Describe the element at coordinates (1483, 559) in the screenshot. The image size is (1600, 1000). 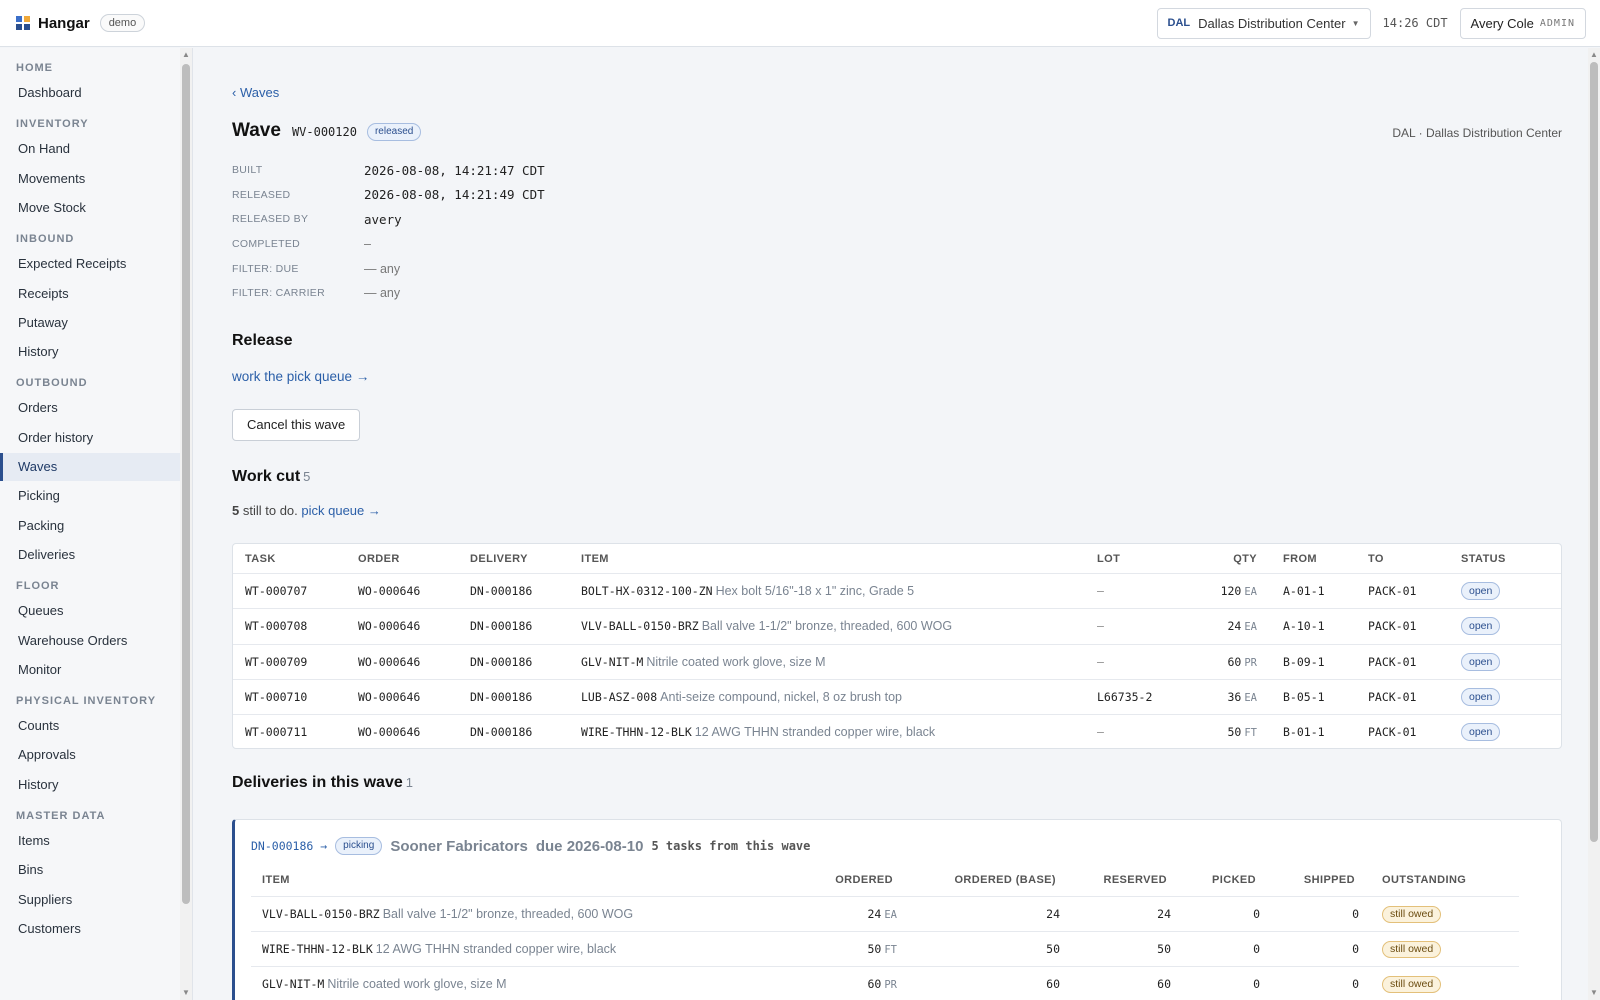
I see `column-header-status: STATUS` at that location.